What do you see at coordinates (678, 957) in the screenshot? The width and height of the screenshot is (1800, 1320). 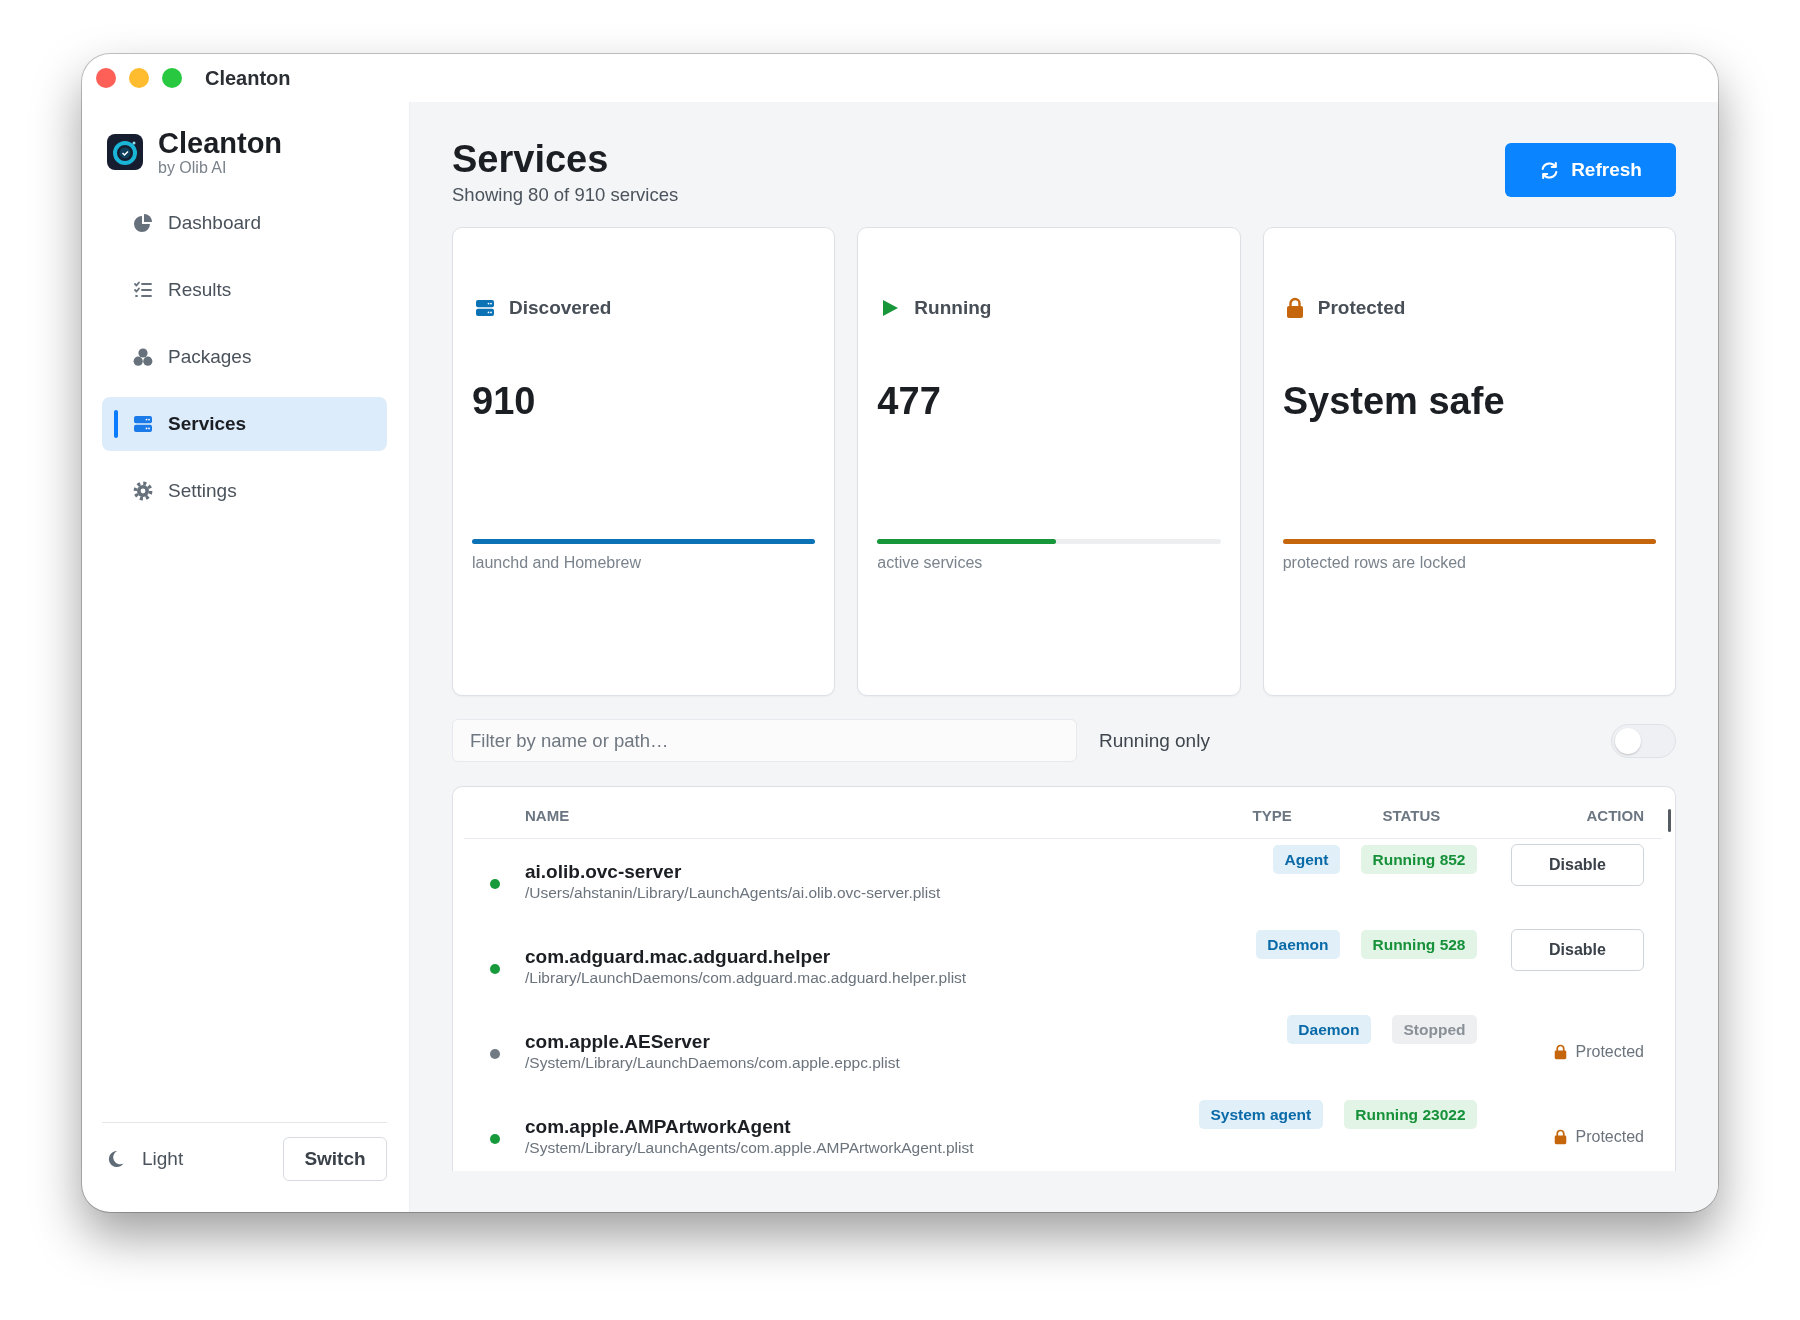 I see `service-name: com.adguard.mac.adguard.helper` at bounding box center [678, 957].